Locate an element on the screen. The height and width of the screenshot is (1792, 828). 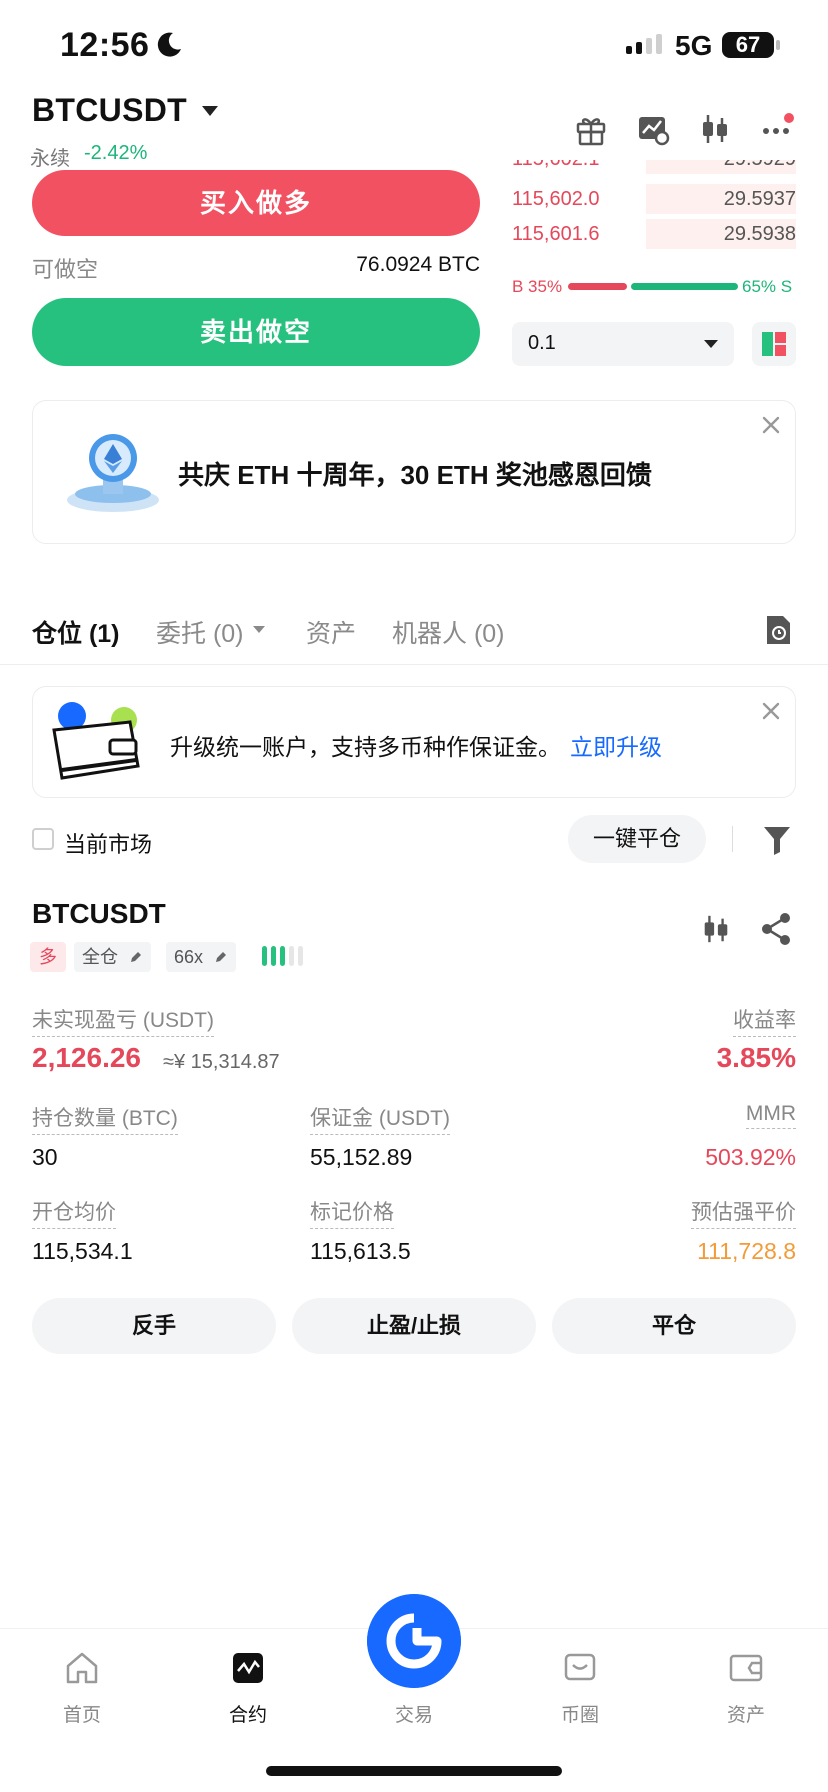
unrealized-pnl-value: 2,126.26 is located at coordinates (86, 1057).